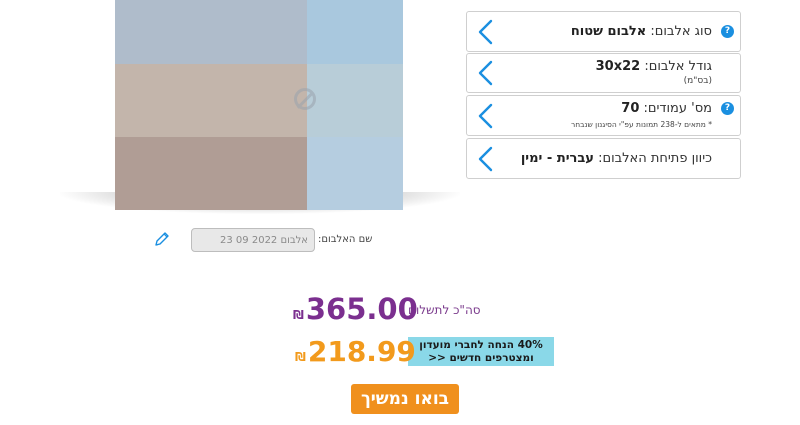 Image resolution: width=800 pixels, height=425 pixels. I want to click on option-page-count-note: * מתאים ל-238 תמונות עפ"י הסיגנון שנבחר, so click(641, 124).